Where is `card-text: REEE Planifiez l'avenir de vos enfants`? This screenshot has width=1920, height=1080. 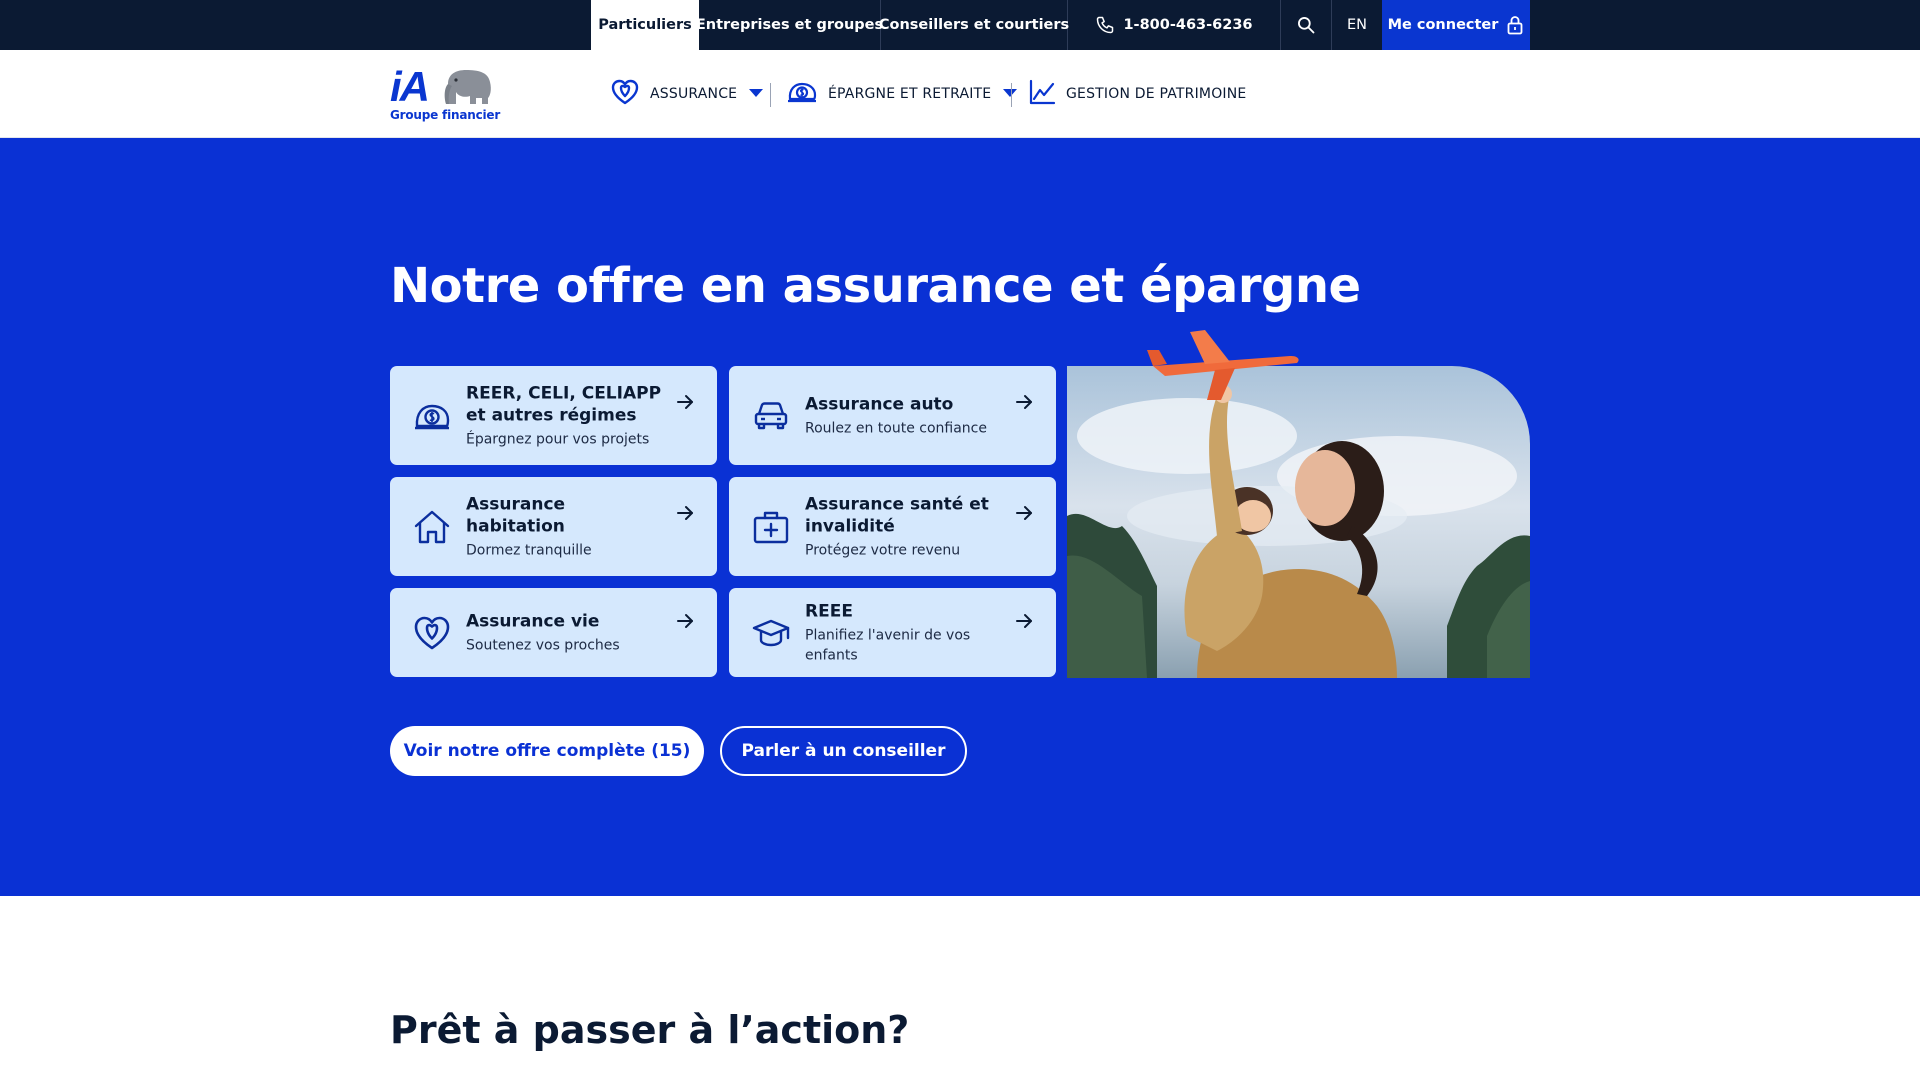
card-text: REEE Planifiez l'avenir de vos enfants is located at coordinates (905, 632).